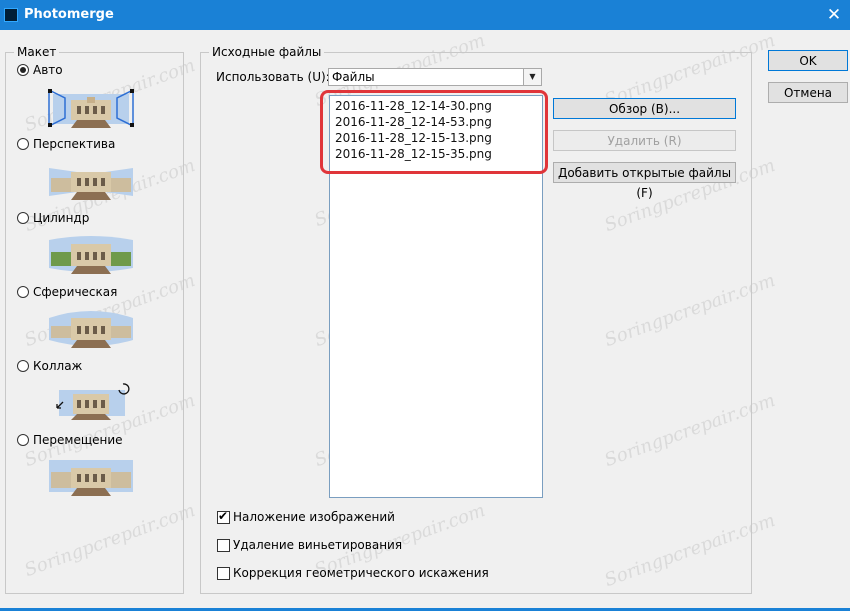  Describe the element at coordinates (78, 440) in the screenshot. I see `layout-option-label: Перемещение` at that location.